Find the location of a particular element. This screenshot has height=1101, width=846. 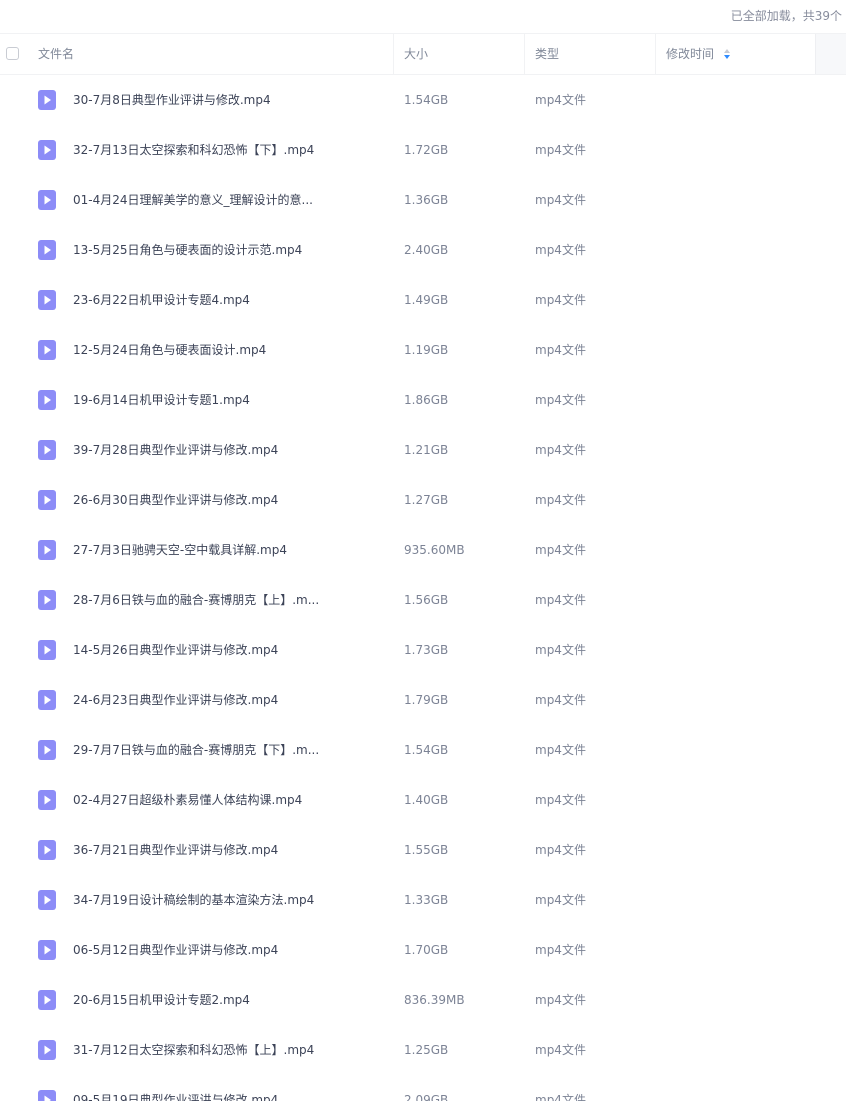

header-scrollbar-gutter is located at coordinates (830, 54).